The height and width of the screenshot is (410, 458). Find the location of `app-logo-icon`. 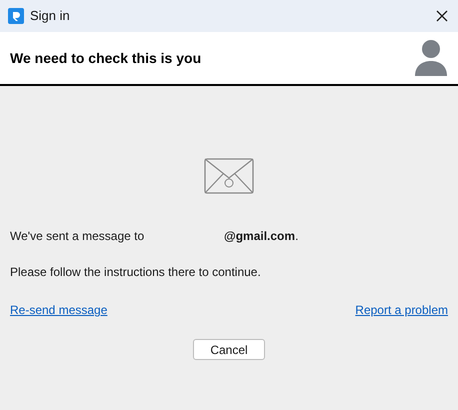

app-logo-icon is located at coordinates (16, 16).